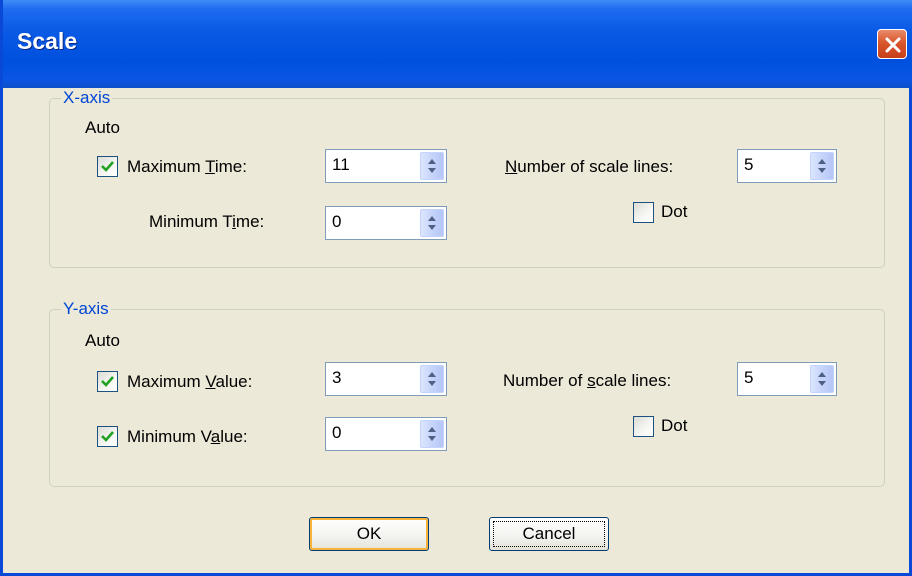  What do you see at coordinates (774, 165) in the screenshot?
I see `x-scale-lines-input` at bounding box center [774, 165].